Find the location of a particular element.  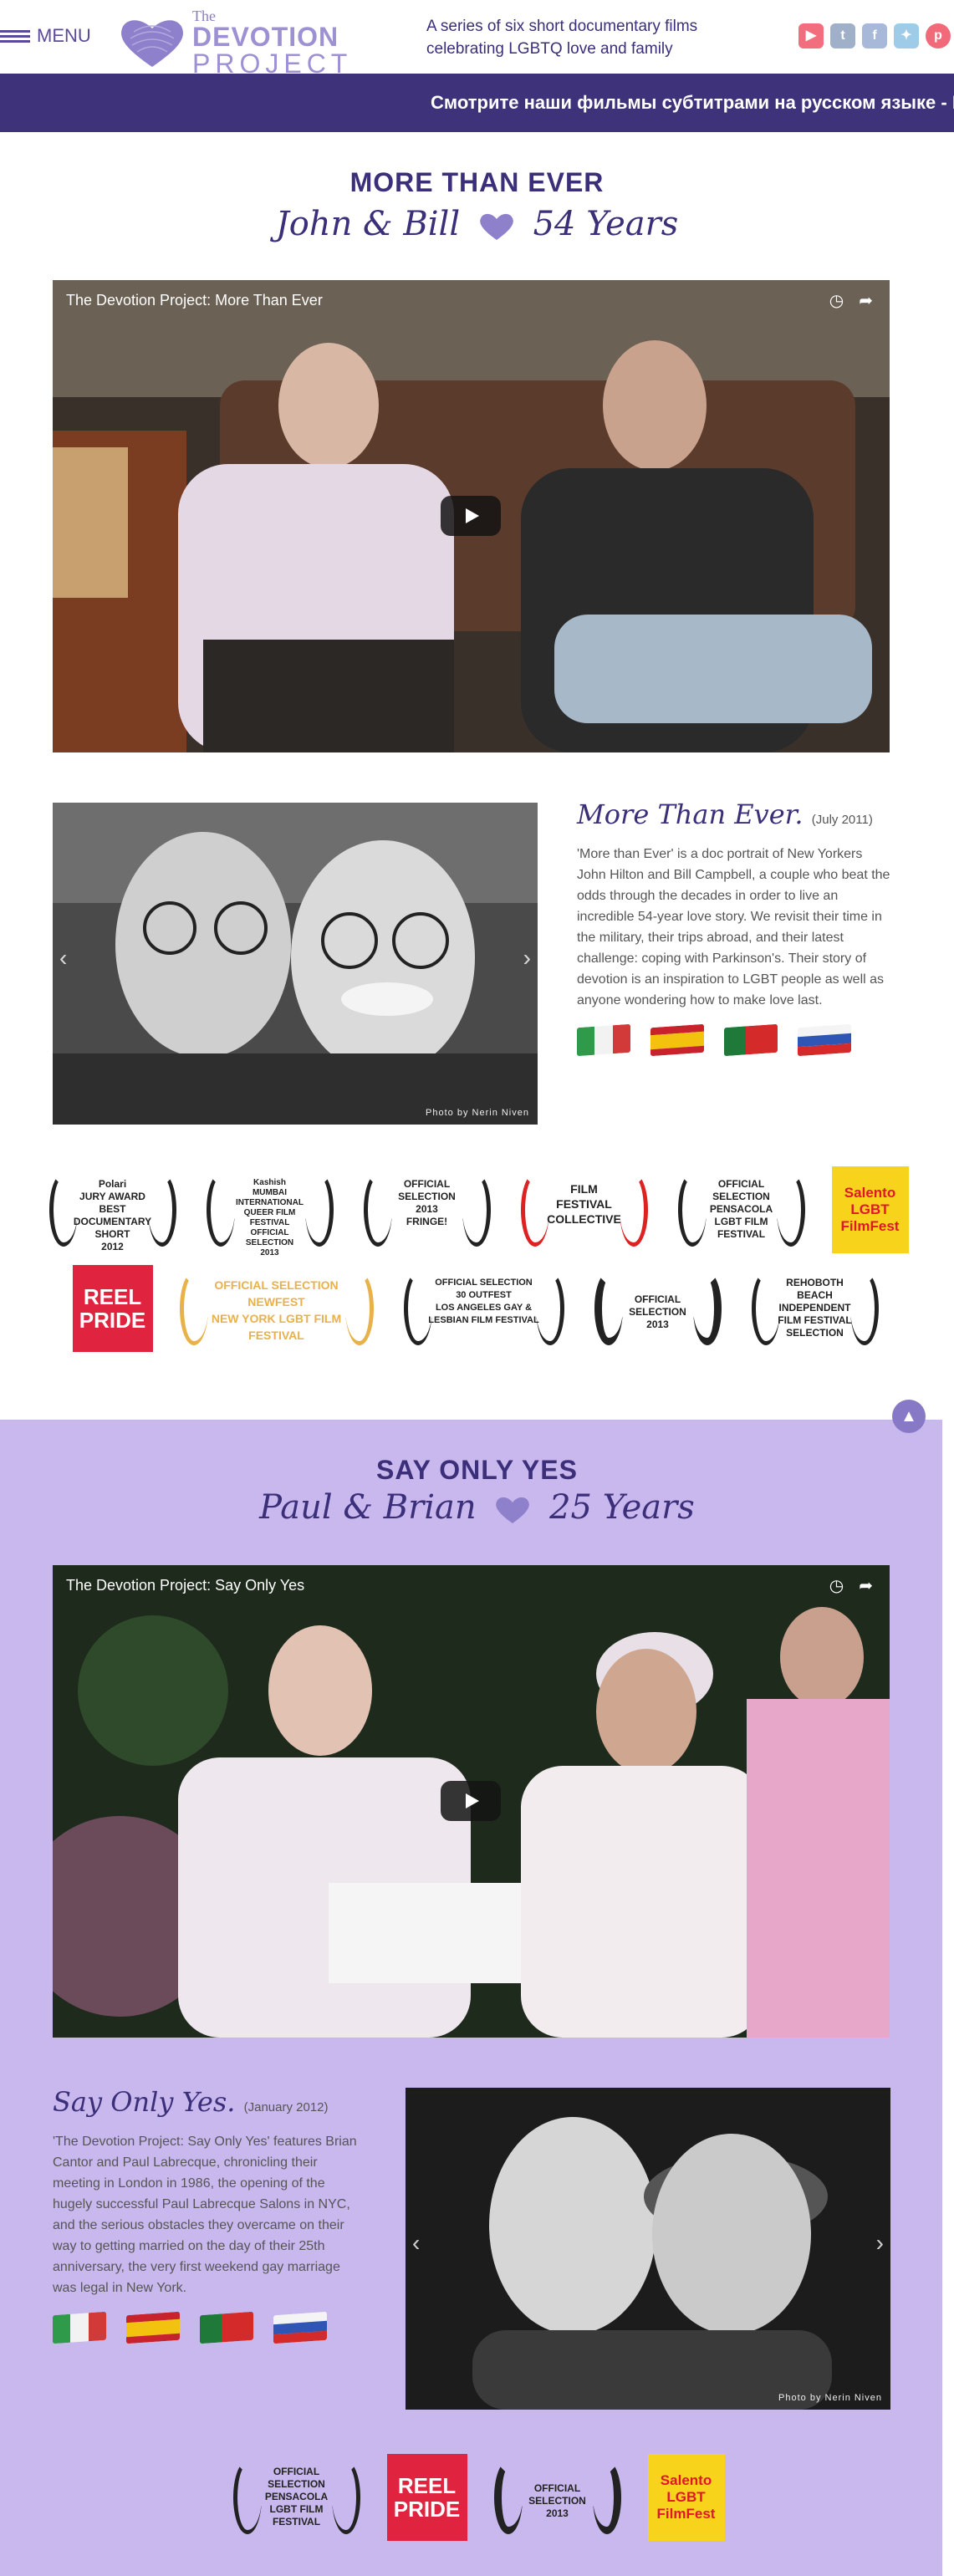

play-button is located at coordinates (471, 516).